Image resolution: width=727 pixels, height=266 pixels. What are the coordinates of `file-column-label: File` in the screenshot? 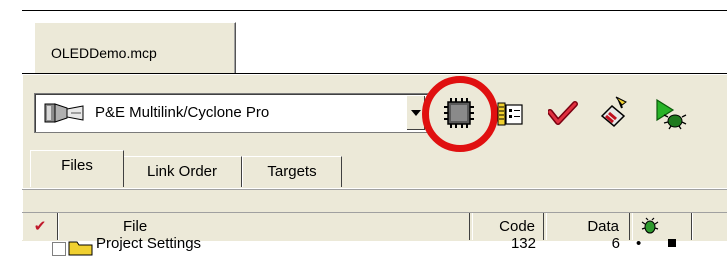 It's located at (135, 226).